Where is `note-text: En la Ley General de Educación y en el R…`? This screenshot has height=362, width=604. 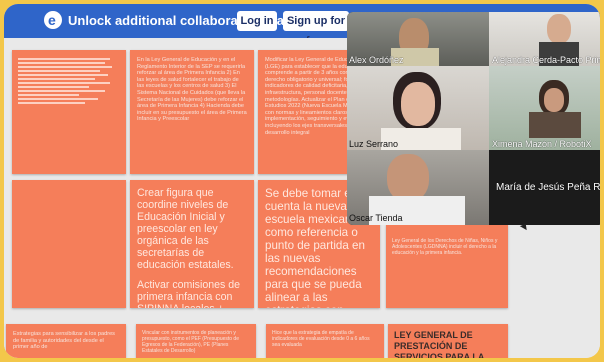 note-text: En la Ley General de Educación y en el R… is located at coordinates (192, 90).